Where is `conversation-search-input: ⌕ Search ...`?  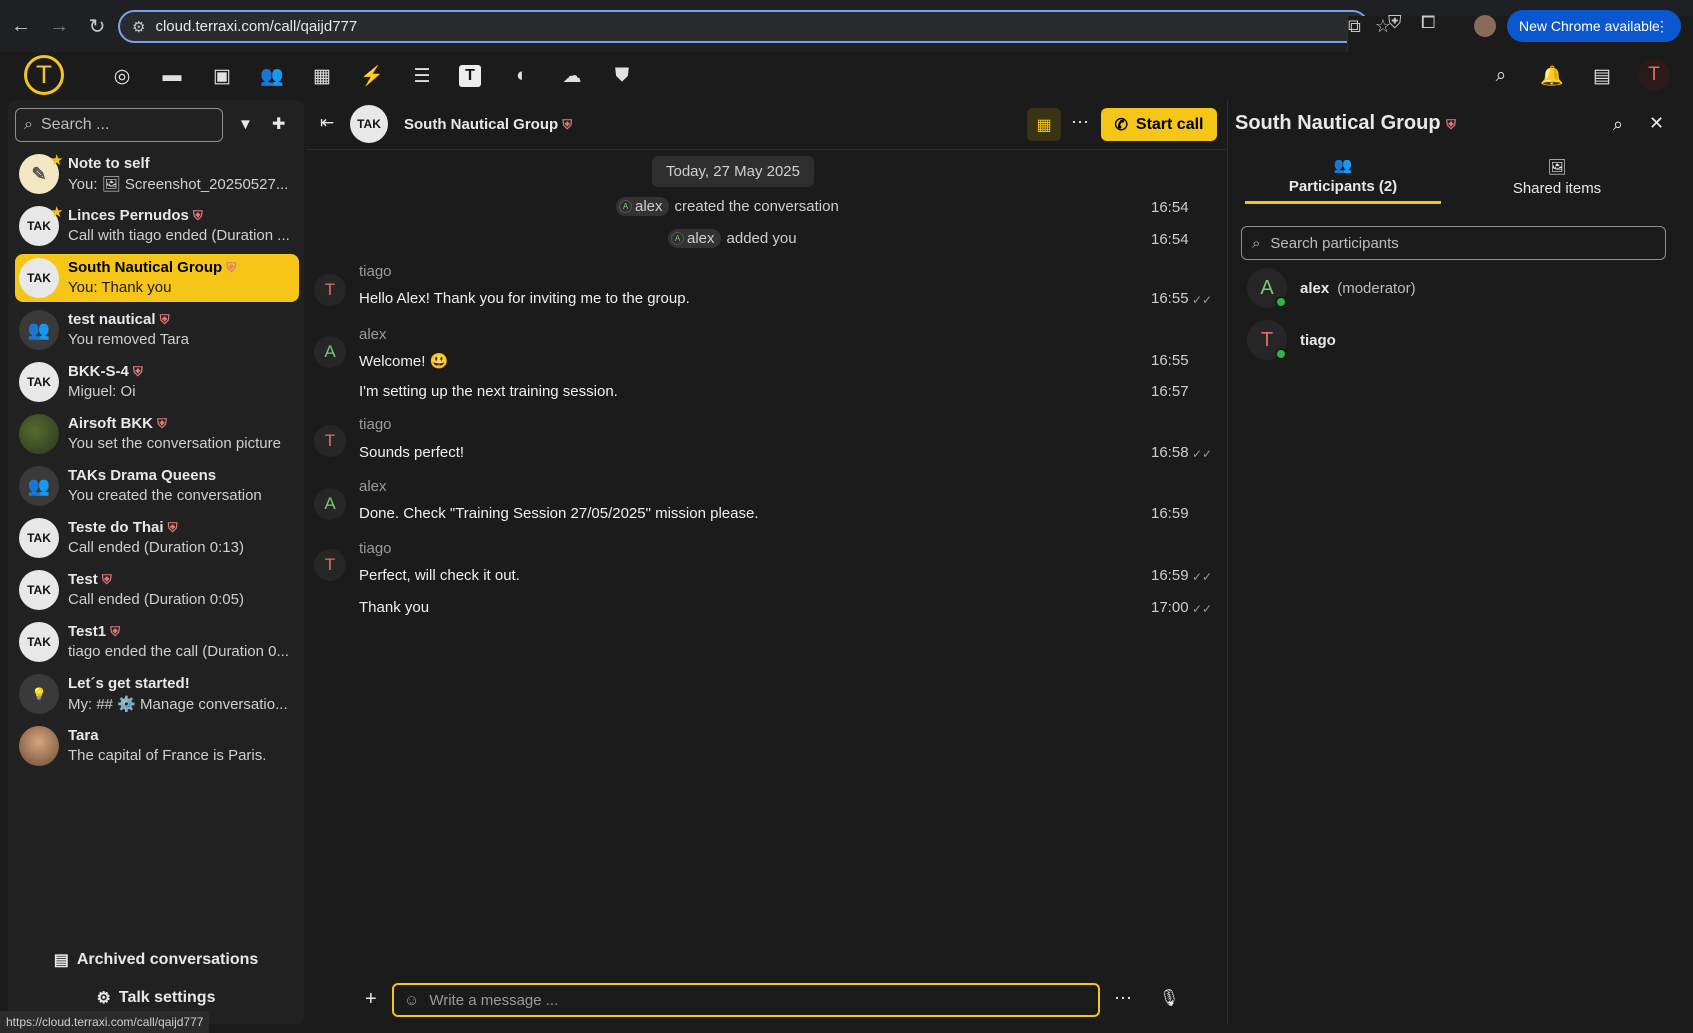 conversation-search-input: ⌕ Search ... is located at coordinates (119, 125).